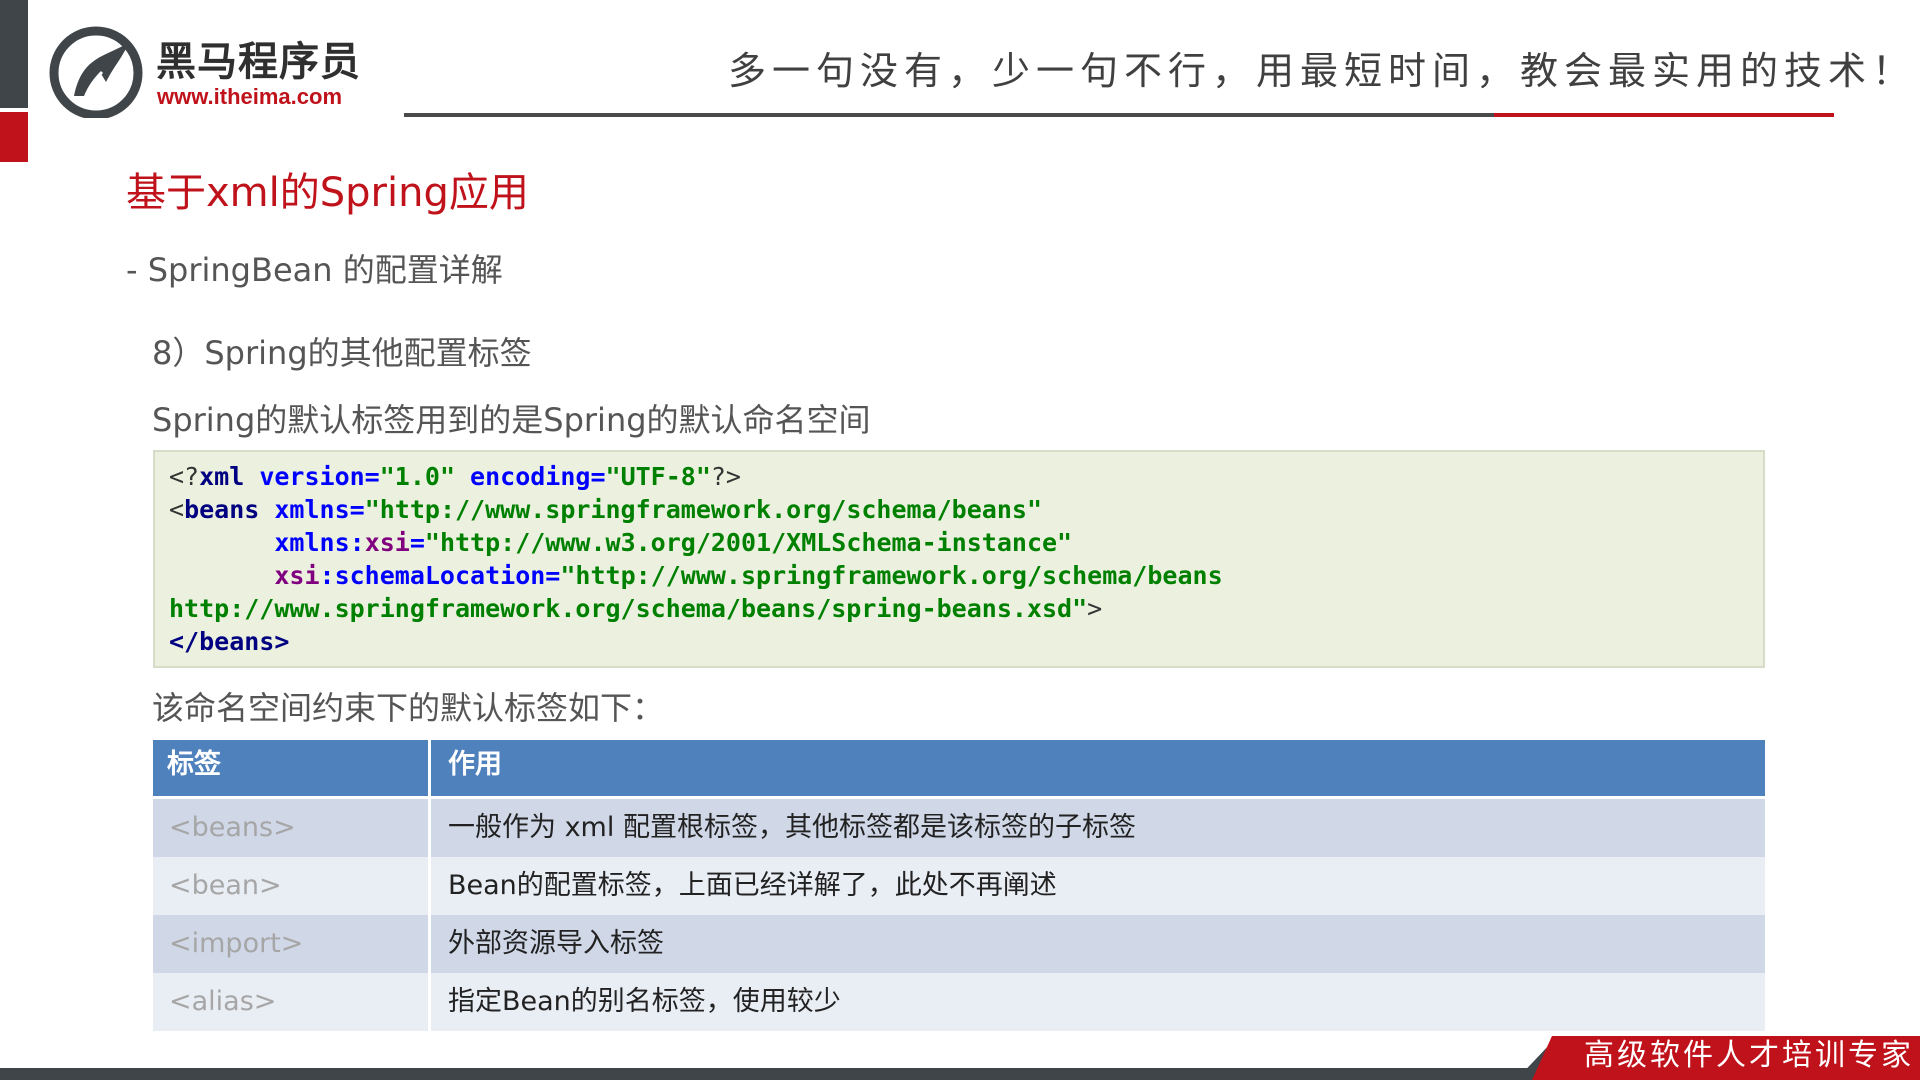 Image resolution: width=1920 pixels, height=1080 pixels. Describe the element at coordinates (644, 1001) in the screenshot. I see `table-cell-desc: 指定Bean的别名标签，使用较少` at that location.